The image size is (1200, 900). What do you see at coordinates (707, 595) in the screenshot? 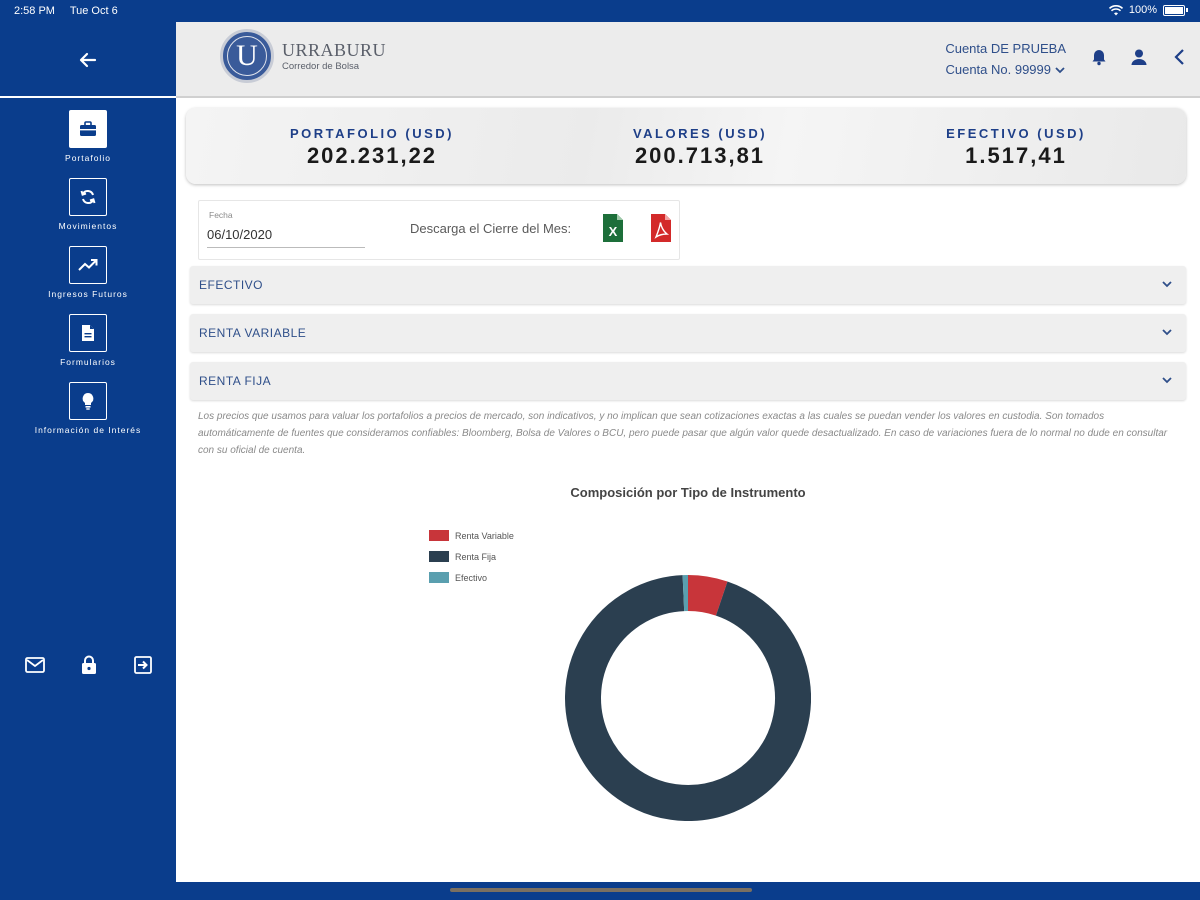
I see `donut-slice-renta-variable` at bounding box center [707, 595].